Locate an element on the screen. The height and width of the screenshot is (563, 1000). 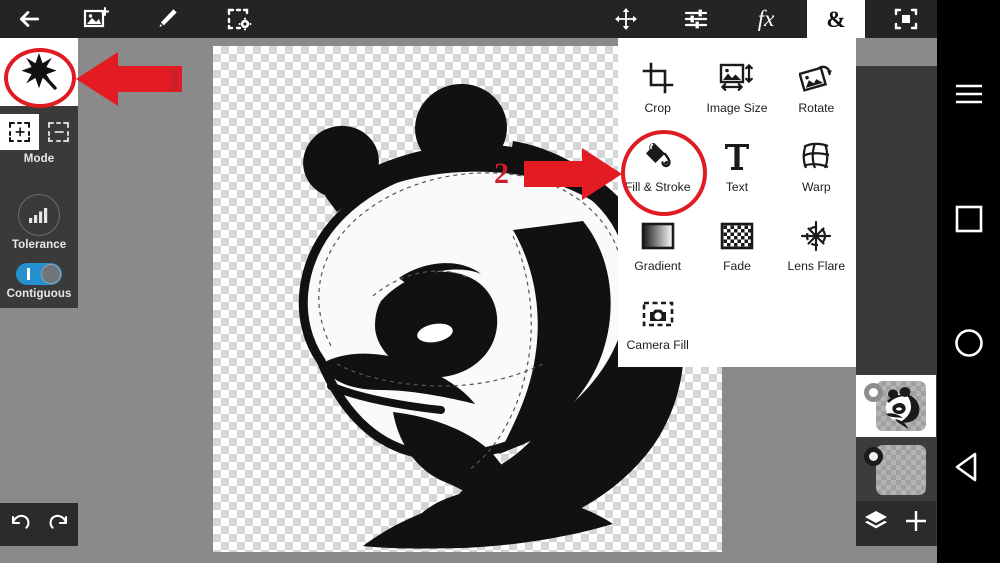
menu-item-lens-flare: Lens Flare is located at coordinates (816, 246).